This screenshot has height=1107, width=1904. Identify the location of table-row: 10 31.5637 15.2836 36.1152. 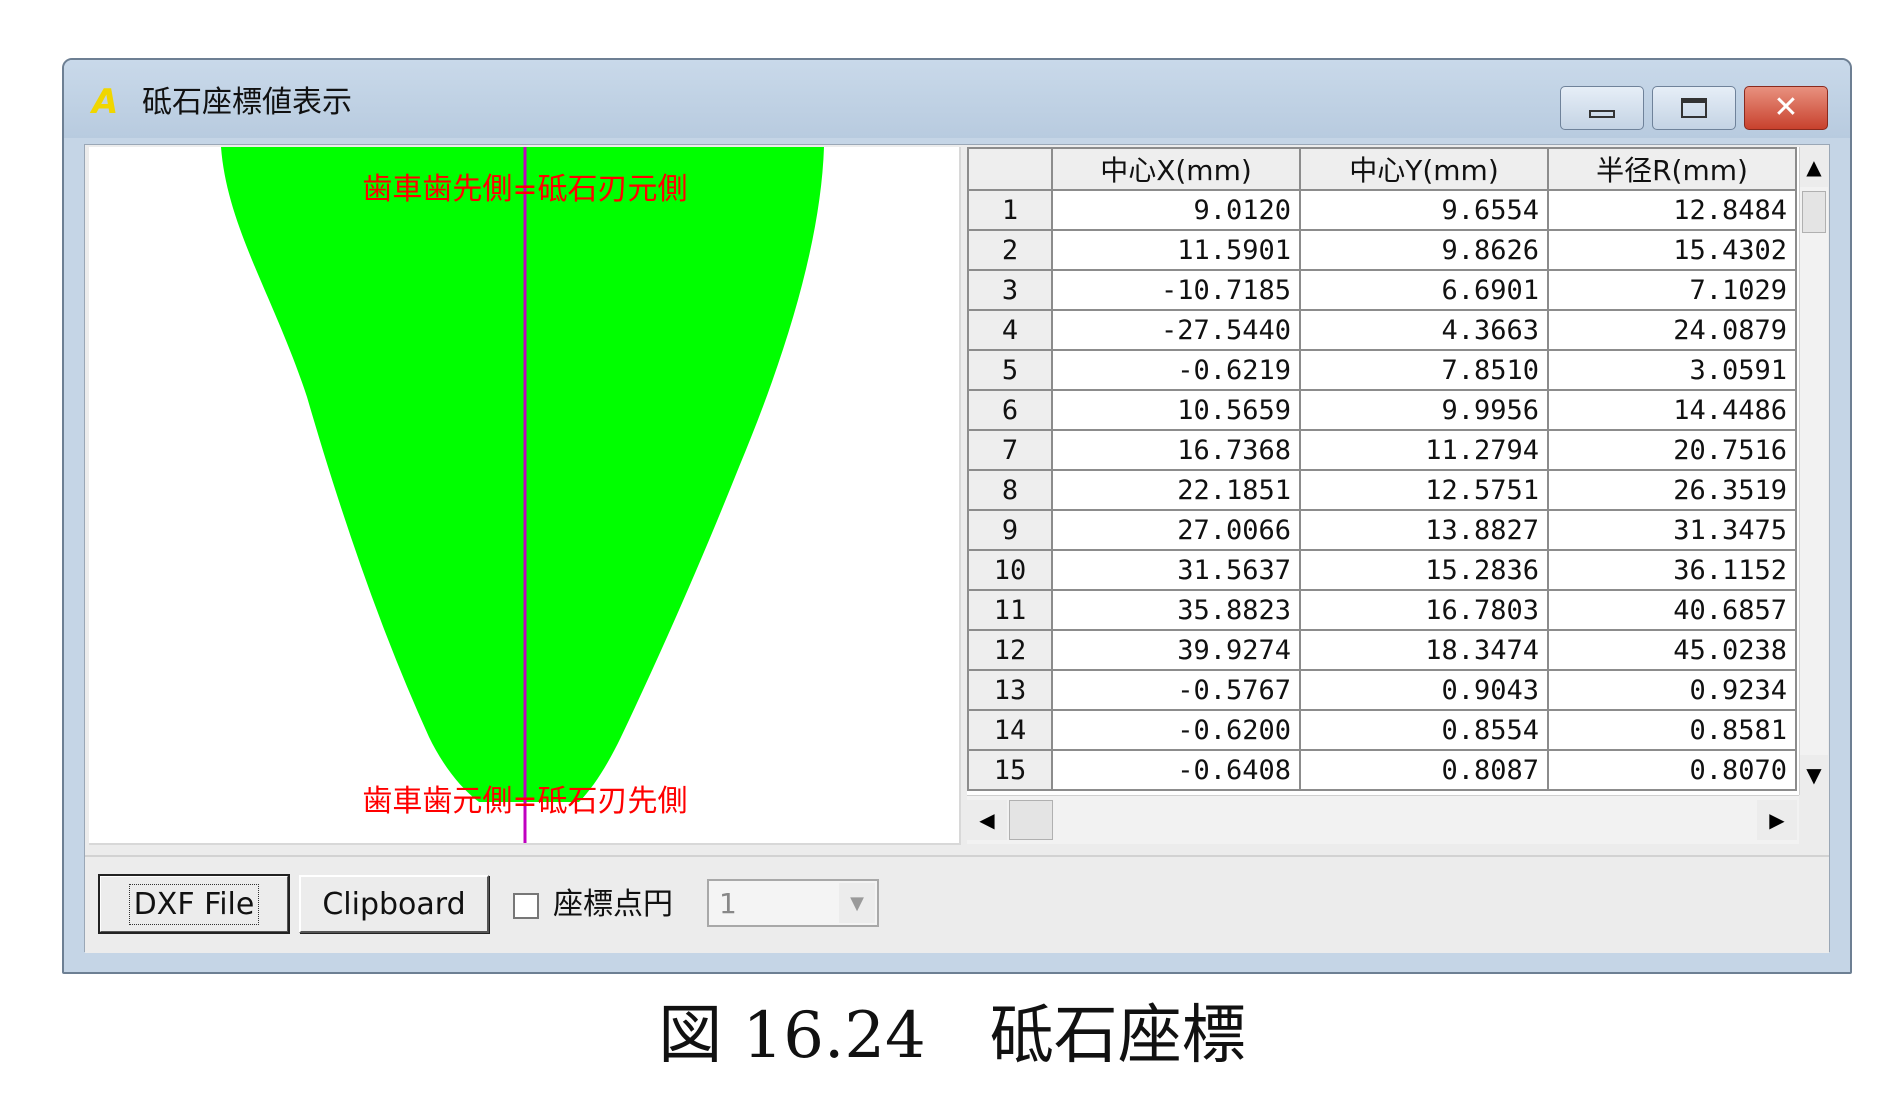
(1382, 570).